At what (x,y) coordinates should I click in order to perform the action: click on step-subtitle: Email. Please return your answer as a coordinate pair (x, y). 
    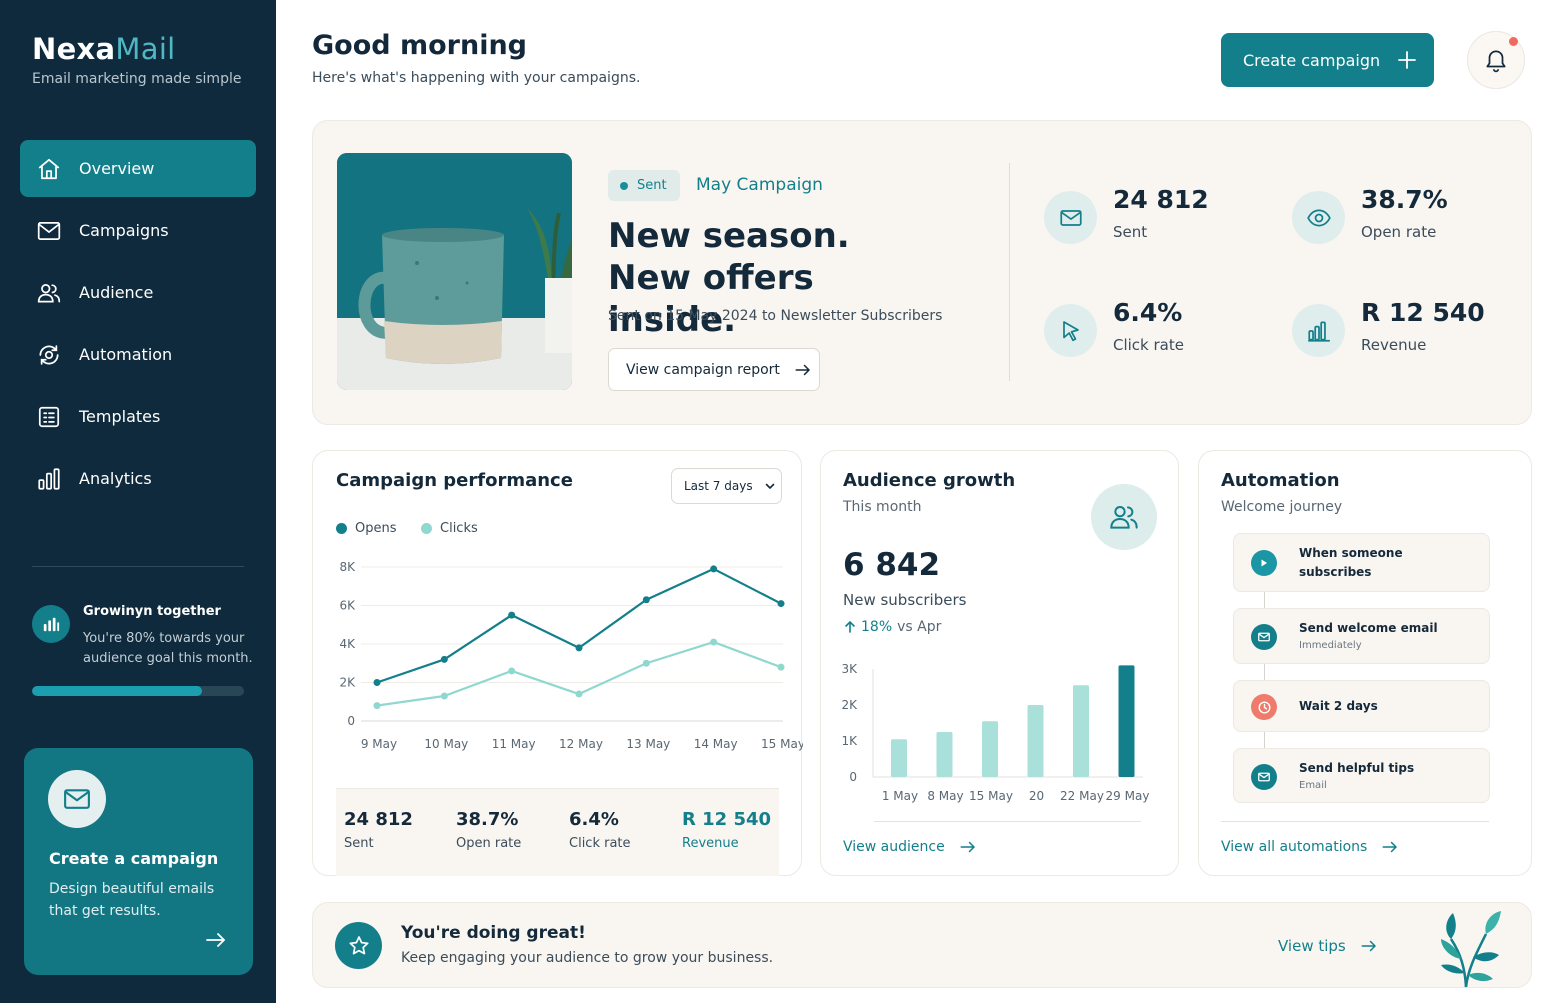
    Looking at the image, I should click on (1313, 785).